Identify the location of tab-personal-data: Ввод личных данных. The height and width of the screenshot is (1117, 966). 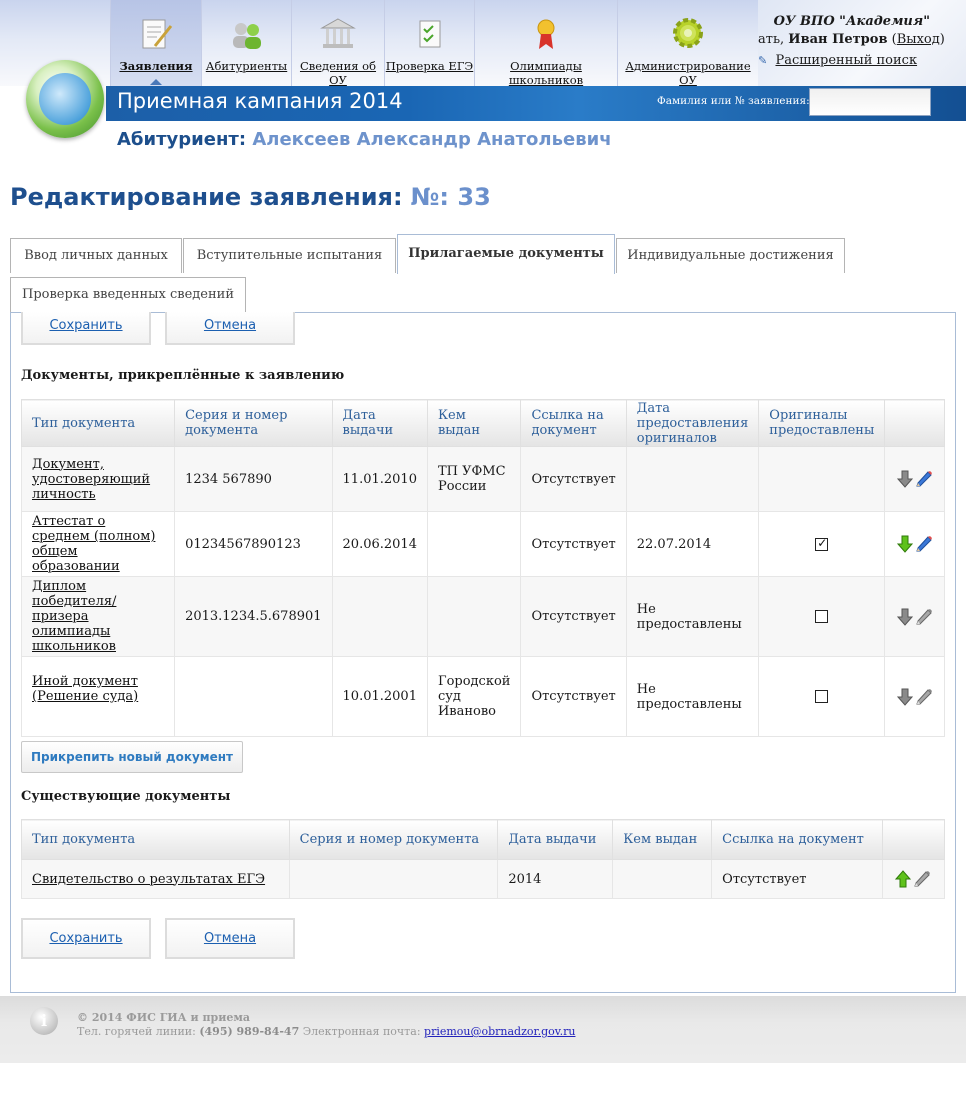
(96, 255).